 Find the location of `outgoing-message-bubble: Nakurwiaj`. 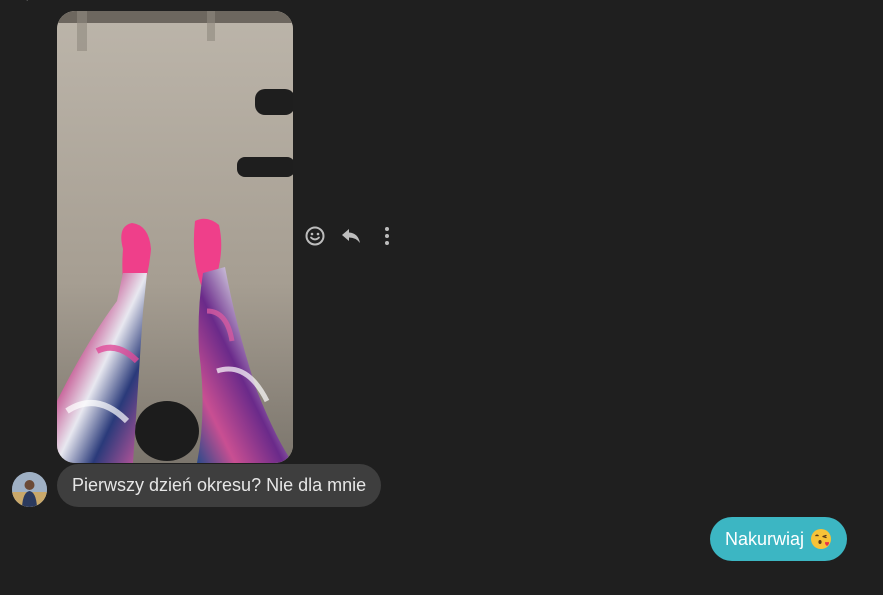

outgoing-message-bubble: Nakurwiaj is located at coordinates (778, 539).